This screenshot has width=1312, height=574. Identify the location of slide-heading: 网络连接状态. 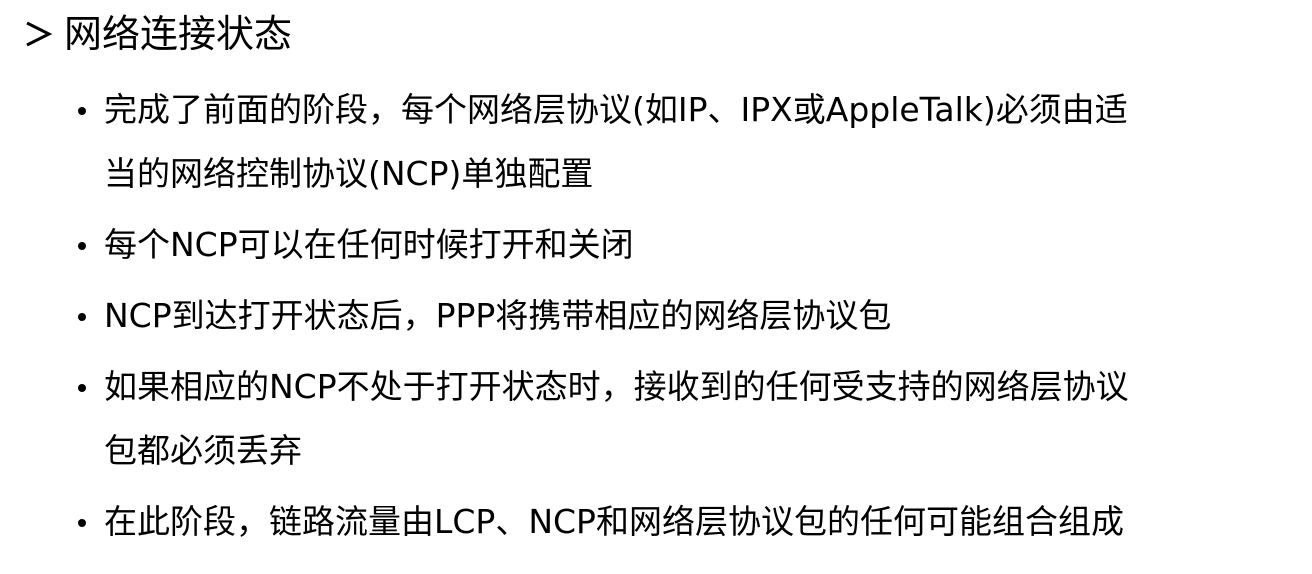
(158, 34).